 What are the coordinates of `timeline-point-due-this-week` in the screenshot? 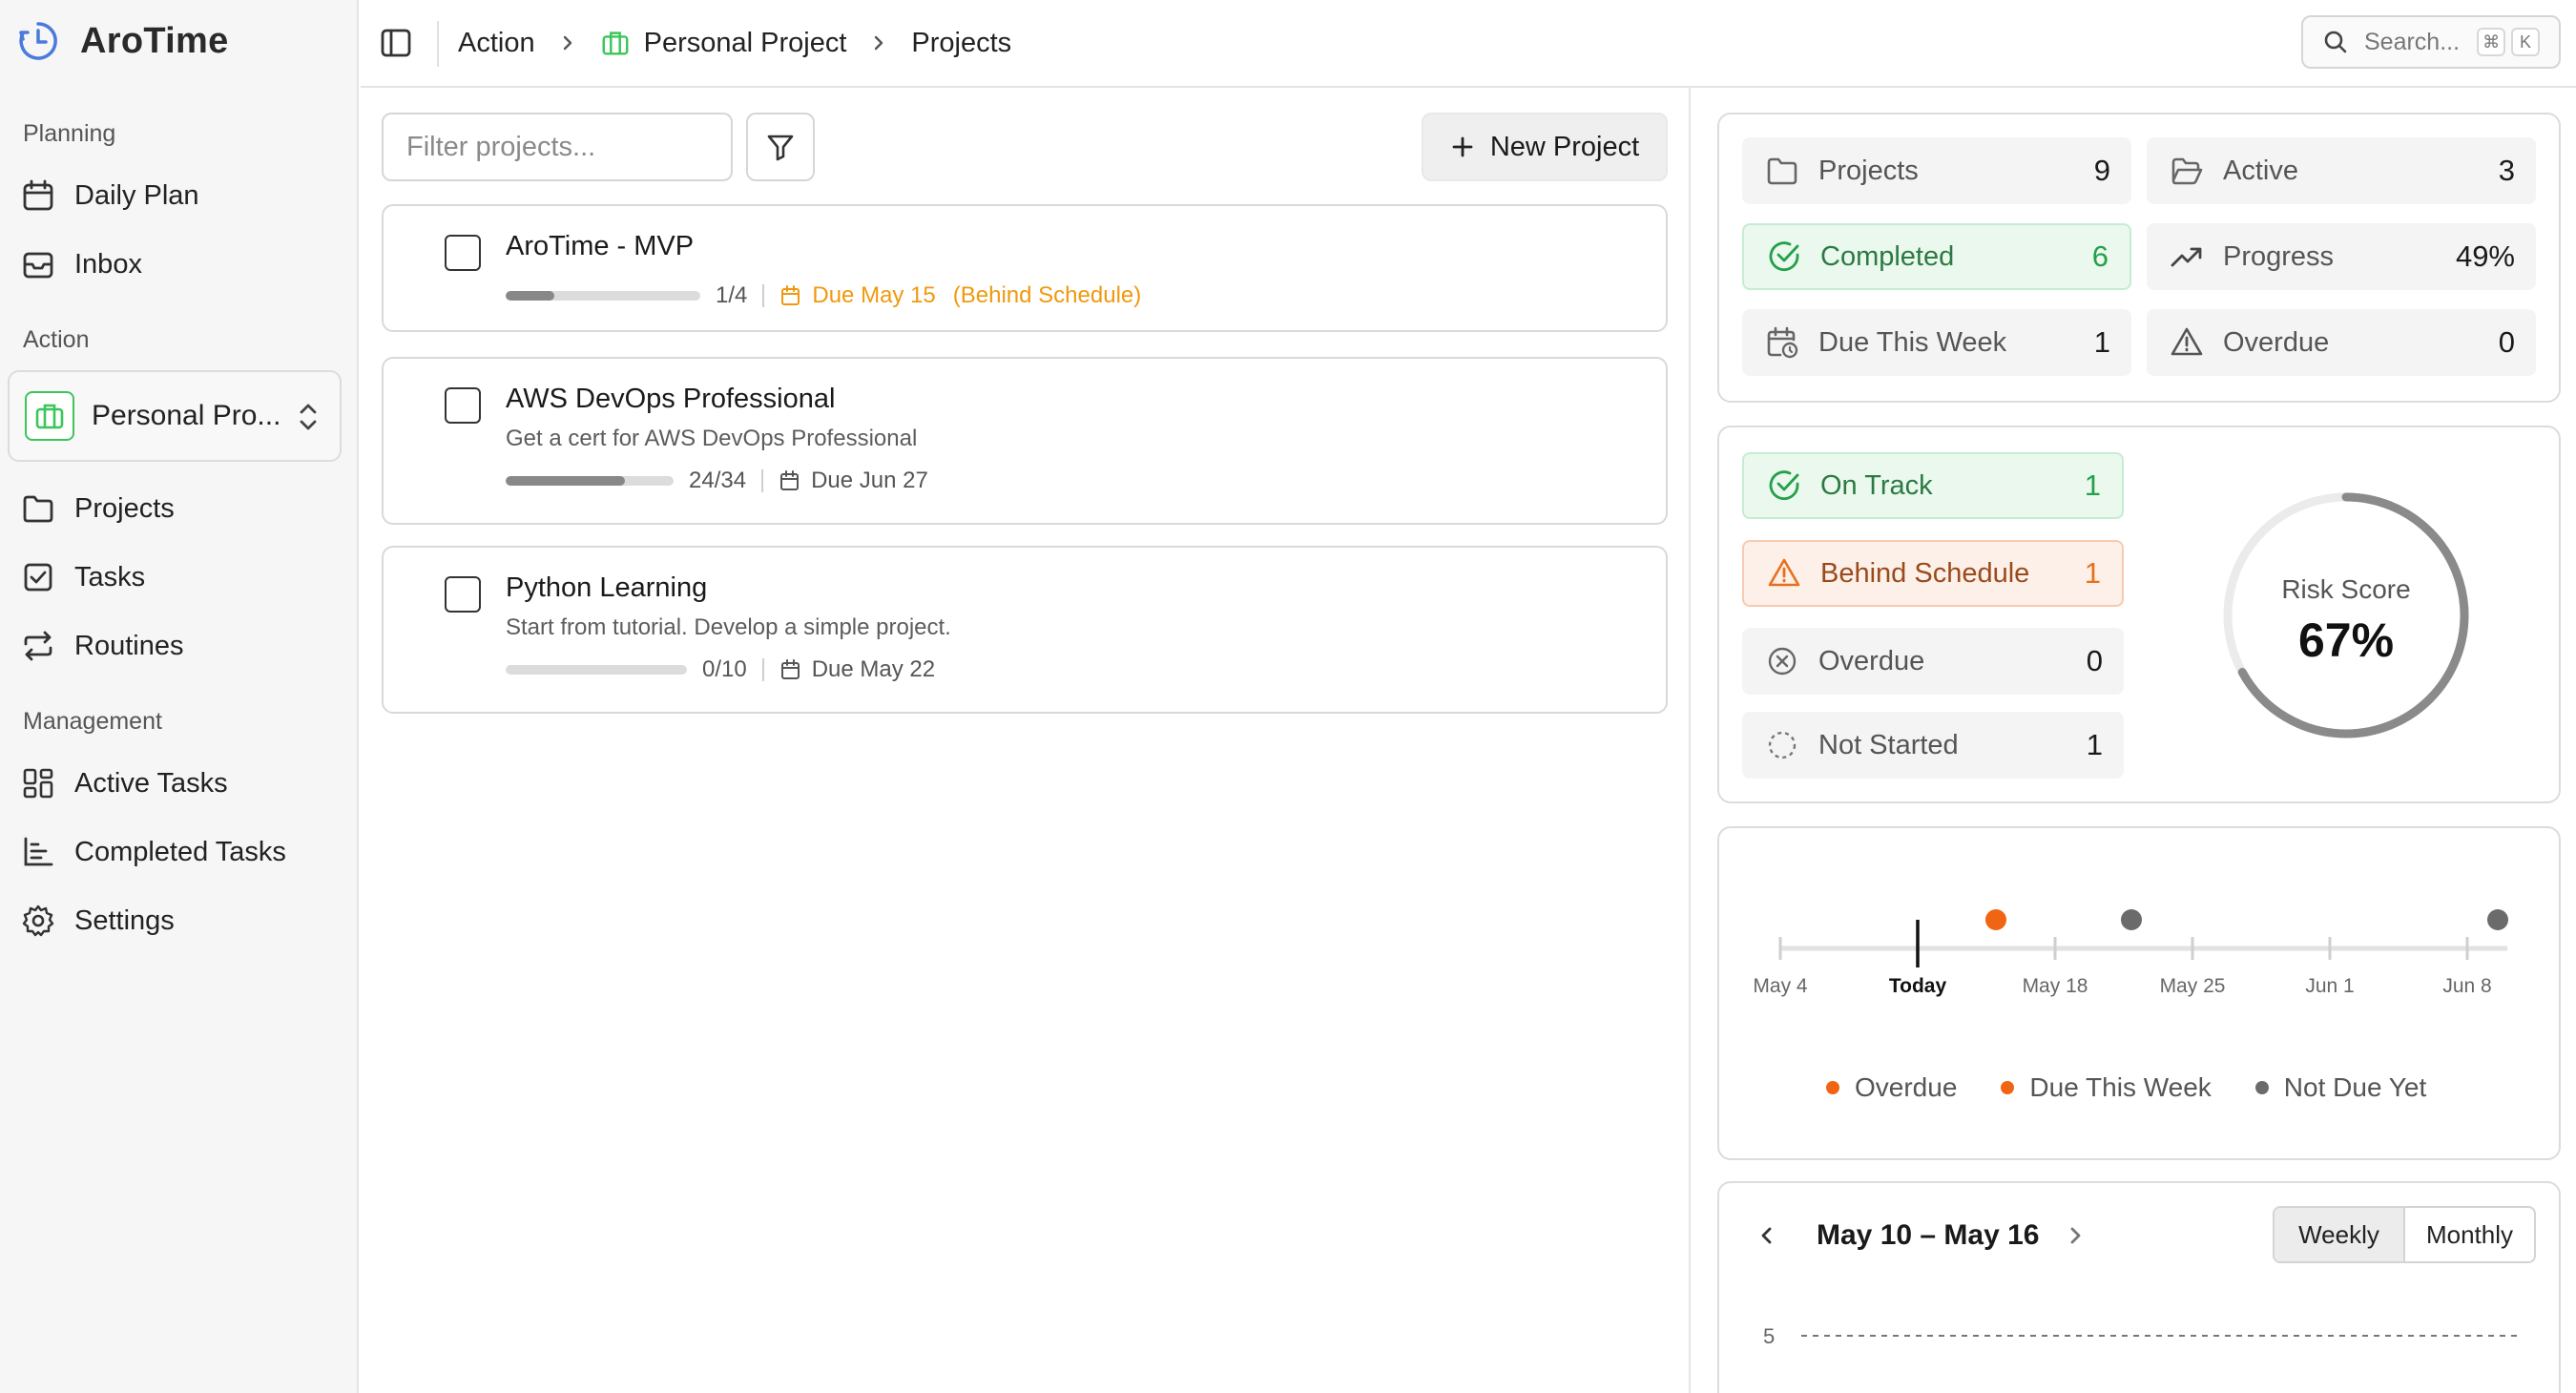 It's located at (1995, 919).